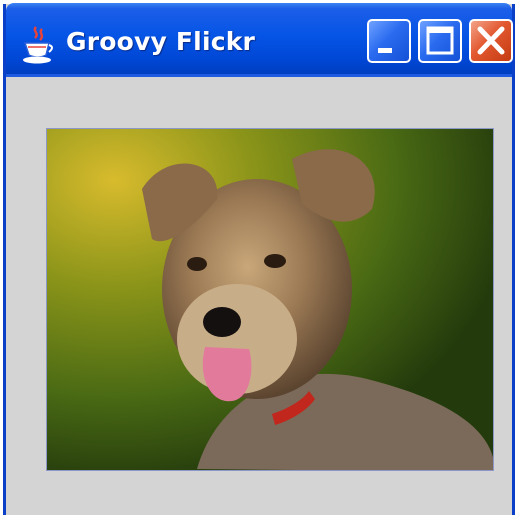 The width and height of the screenshot is (521, 521). I want to click on minimize-icon, so click(385, 50).